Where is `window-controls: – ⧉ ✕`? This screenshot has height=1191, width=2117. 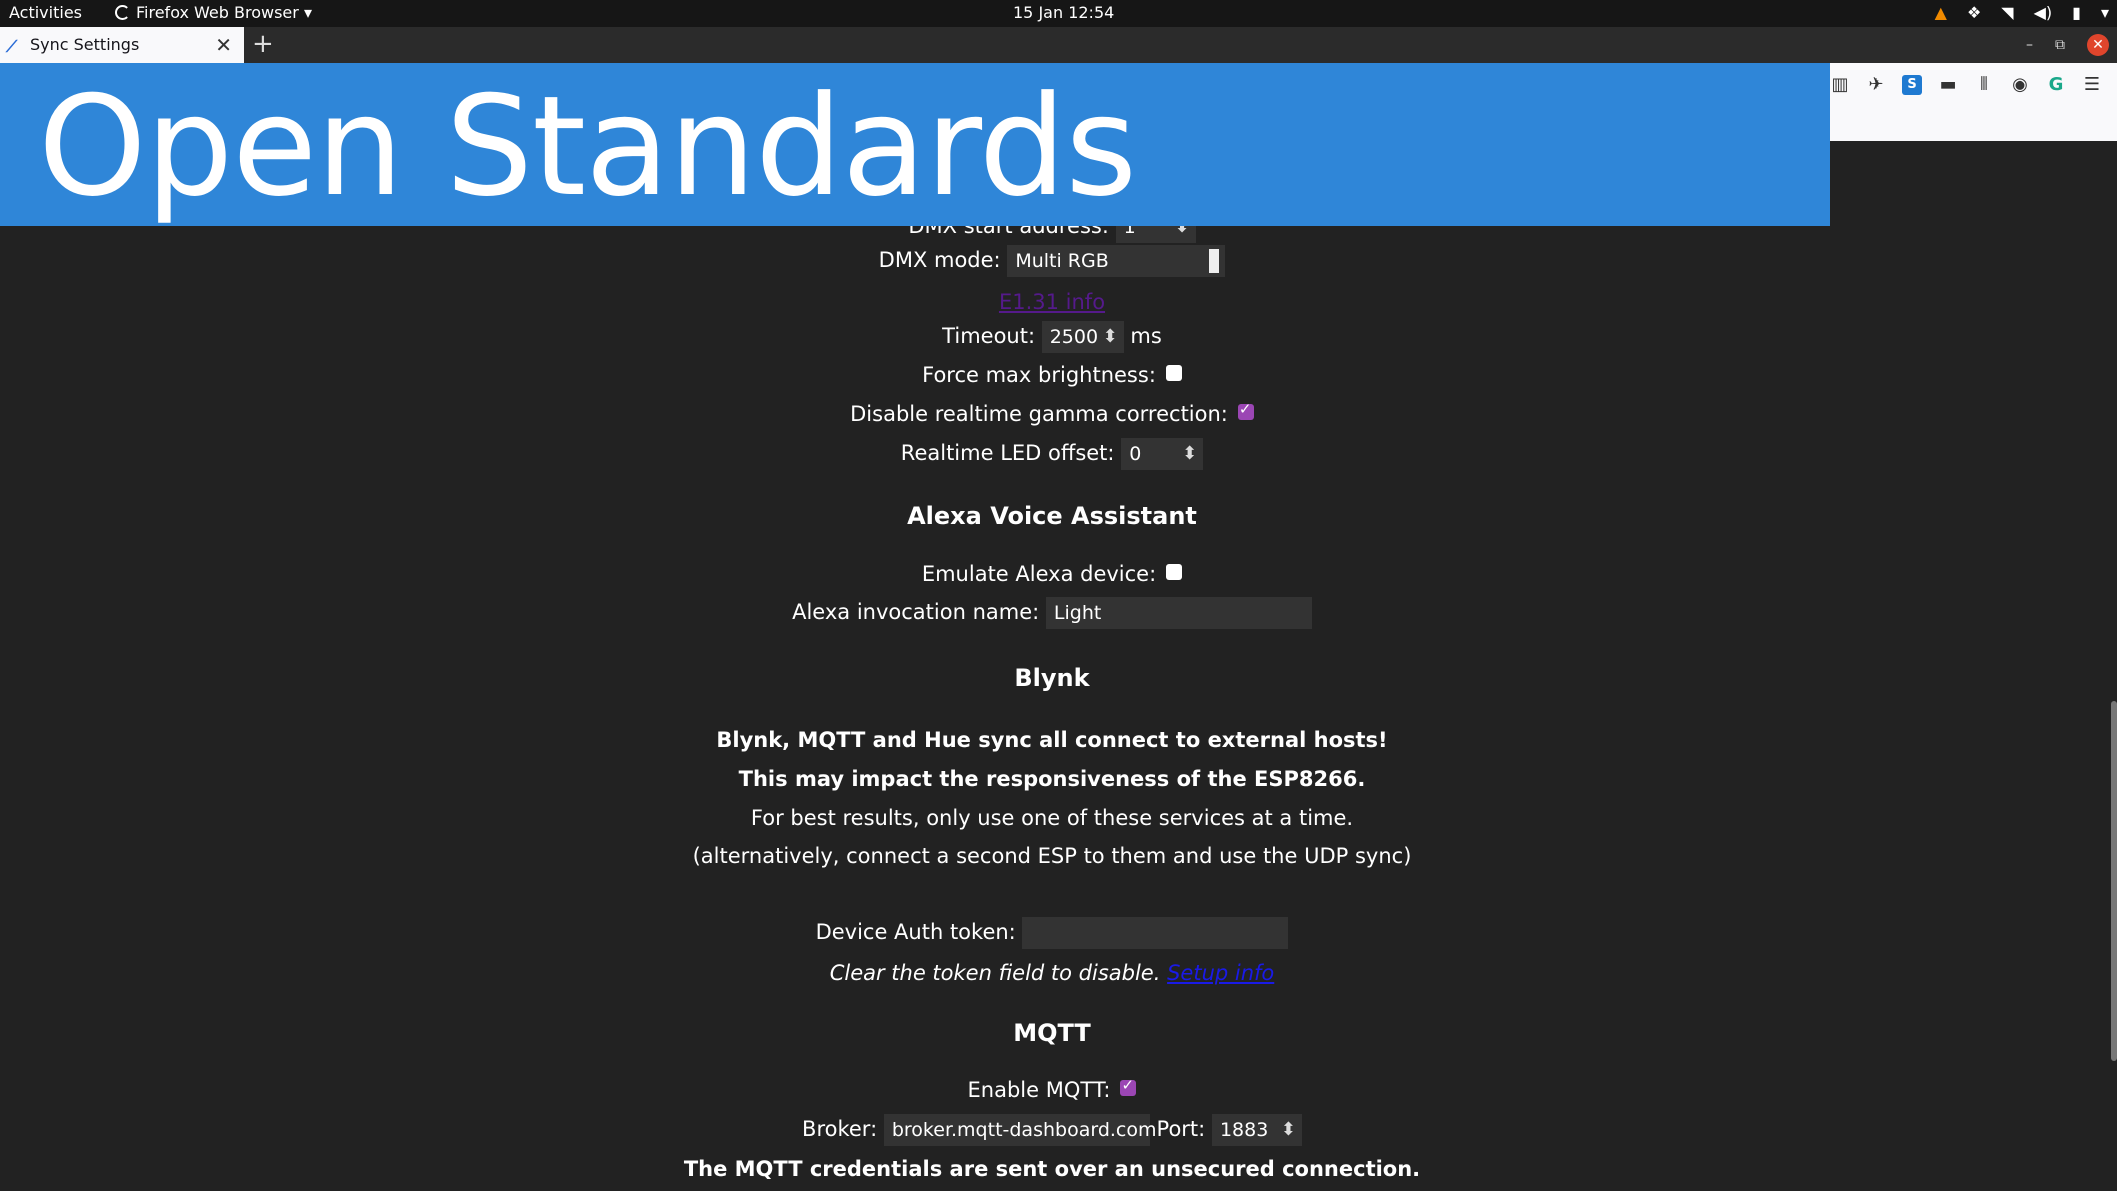 window-controls: – ⧉ ✕ is located at coordinates (2067, 45).